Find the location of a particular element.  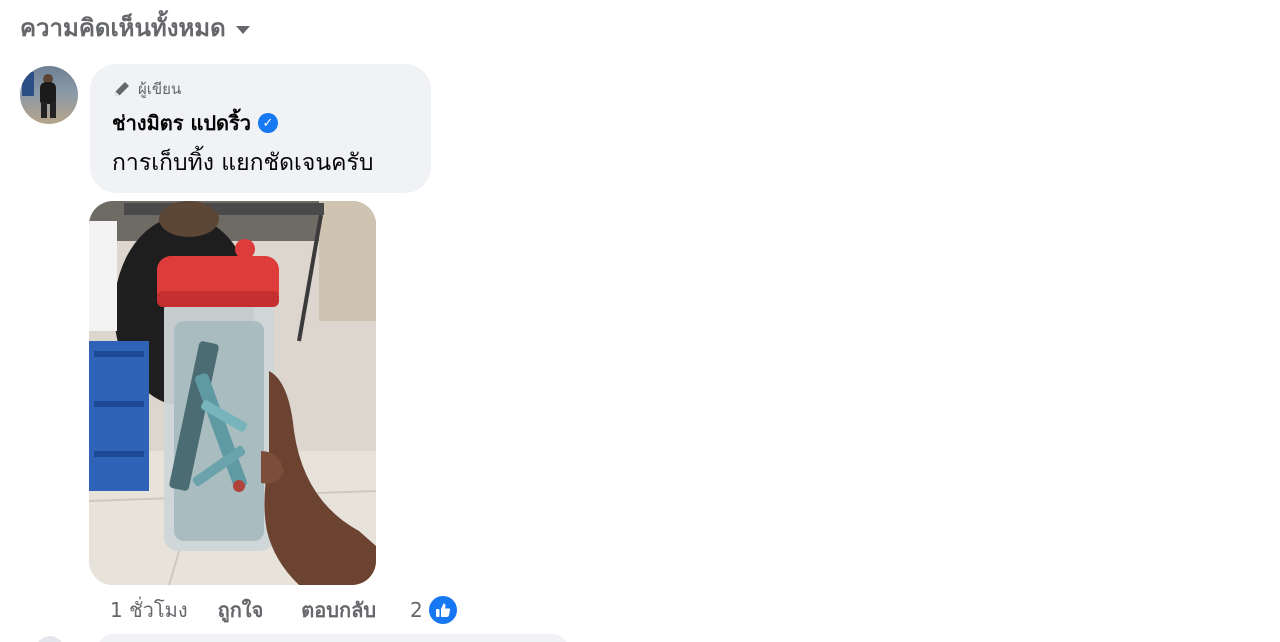

pencil-icon is located at coordinates (122, 89).